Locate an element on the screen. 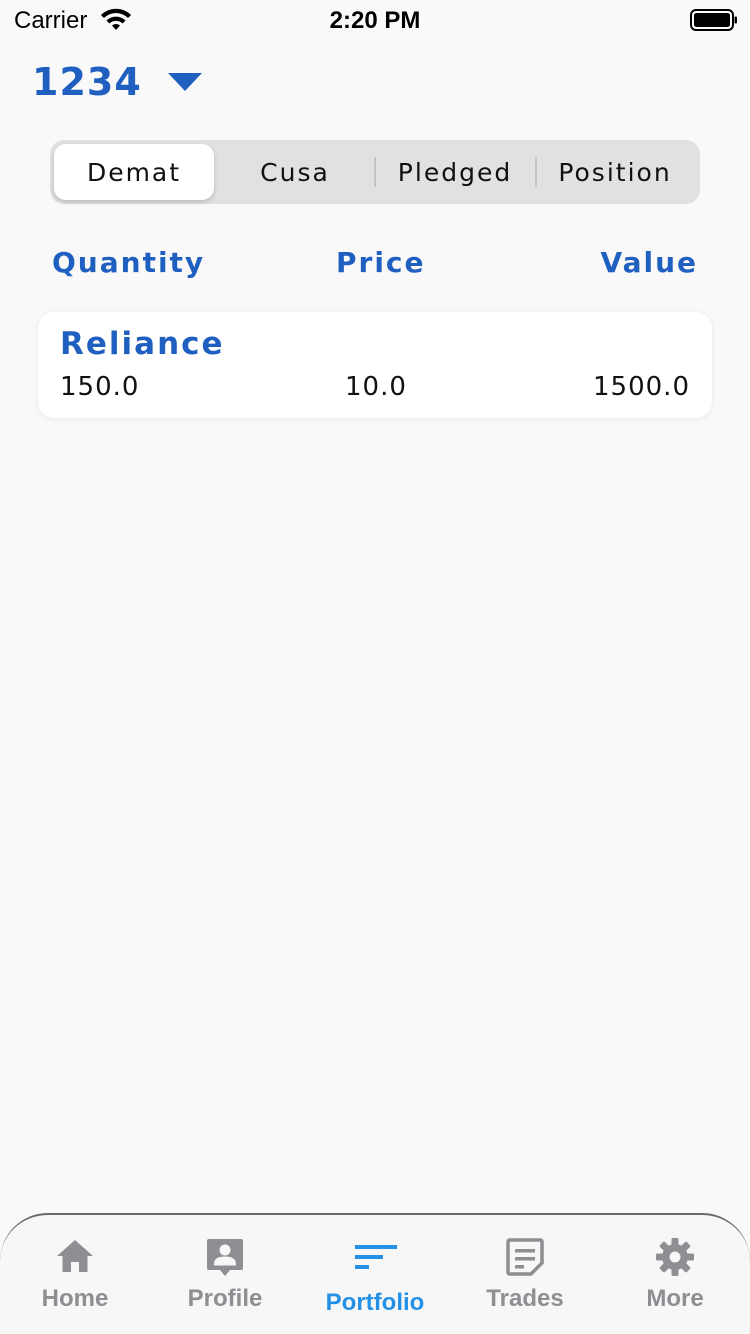 The height and width of the screenshot is (1334, 750). tab-home: Home is located at coordinates (75, 1284).